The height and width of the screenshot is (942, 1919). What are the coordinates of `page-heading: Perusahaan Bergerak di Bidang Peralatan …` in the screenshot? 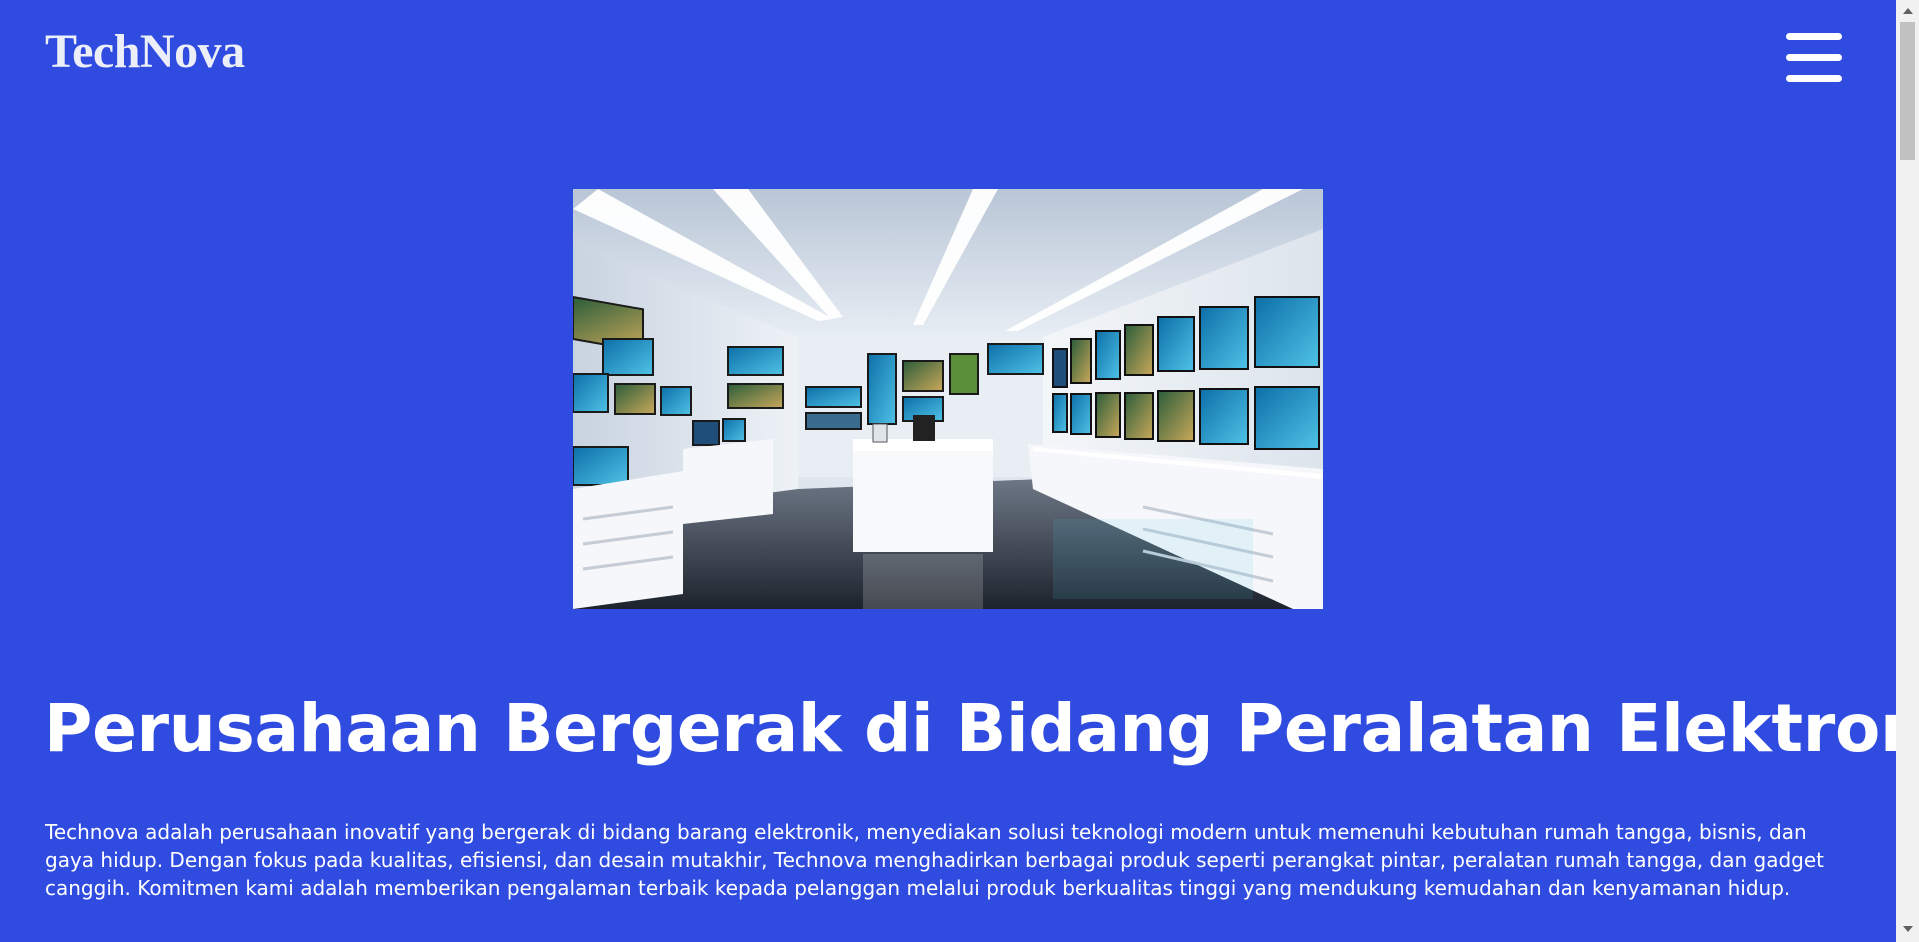 It's located at (981, 728).